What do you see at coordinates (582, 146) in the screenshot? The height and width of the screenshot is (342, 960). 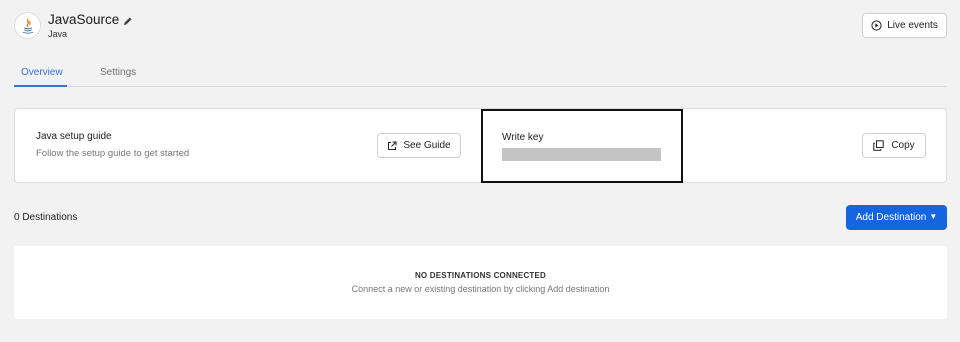 I see `write-key-section: Write key` at bounding box center [582, 146].